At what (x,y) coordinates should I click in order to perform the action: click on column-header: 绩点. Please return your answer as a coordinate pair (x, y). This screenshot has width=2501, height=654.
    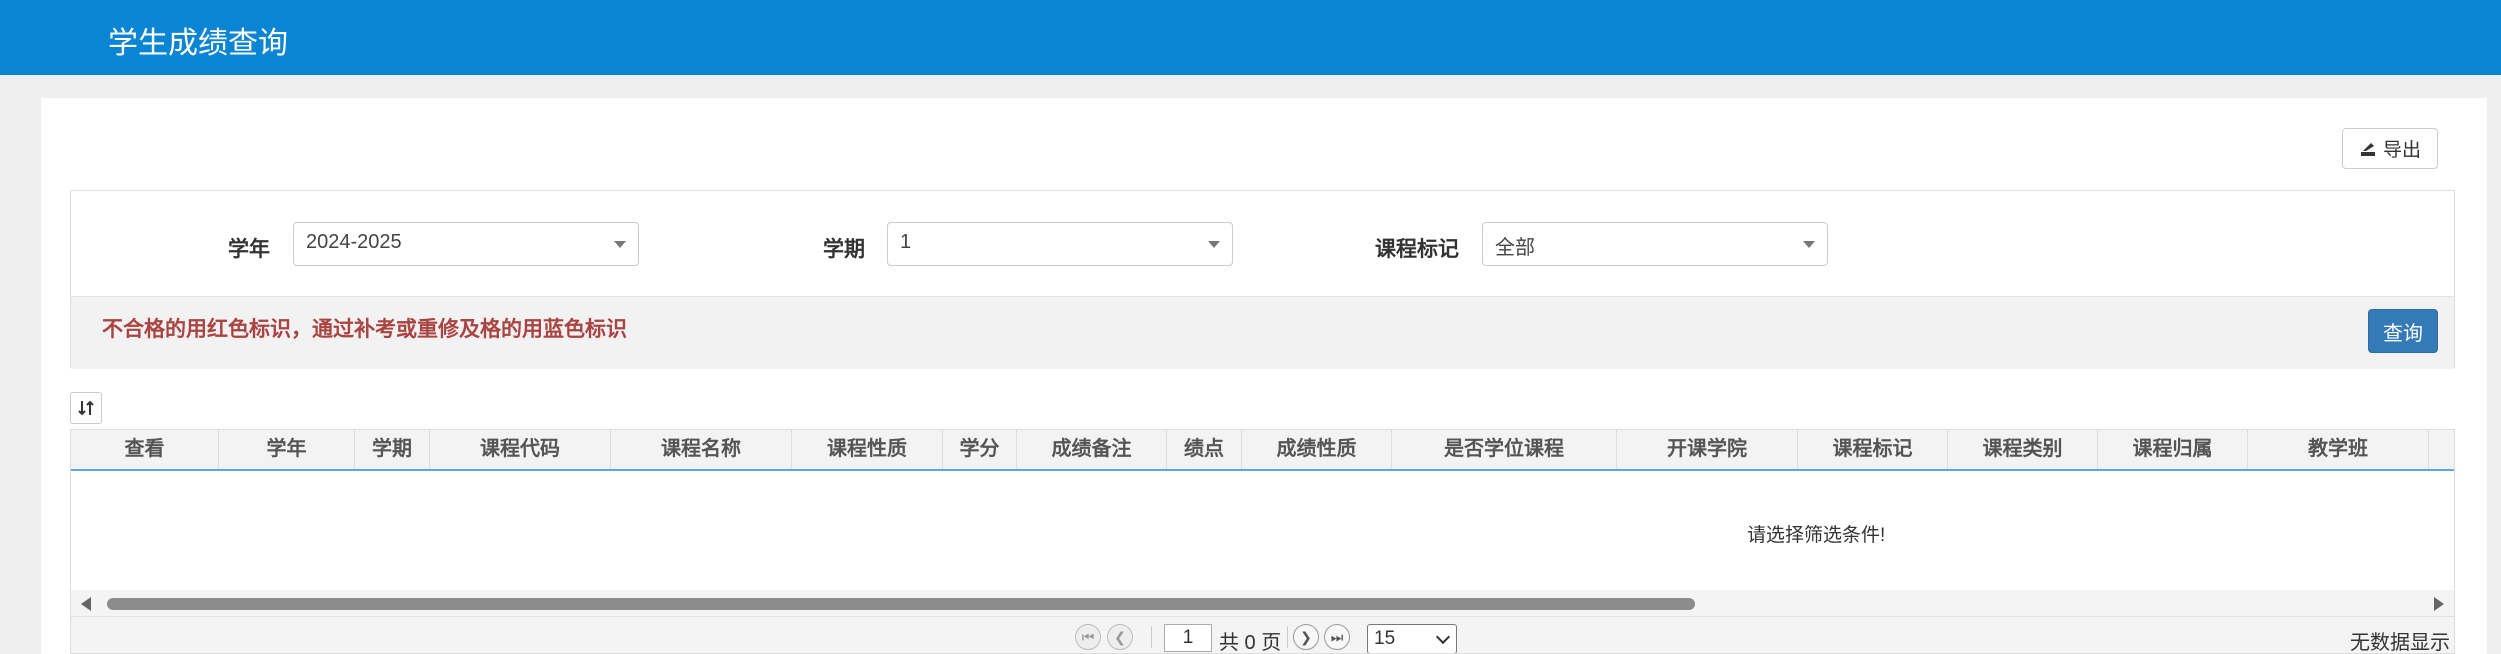
    Looking at the image, I should click on (1204, 449).